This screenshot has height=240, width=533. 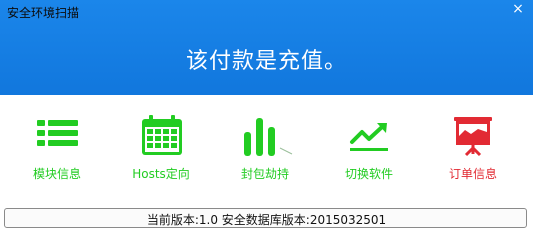 What do you see at coordinates (56, 174) in the screenshot?
I see `feature-module-info-label: 模块信息` at bounding box center [56, 174].